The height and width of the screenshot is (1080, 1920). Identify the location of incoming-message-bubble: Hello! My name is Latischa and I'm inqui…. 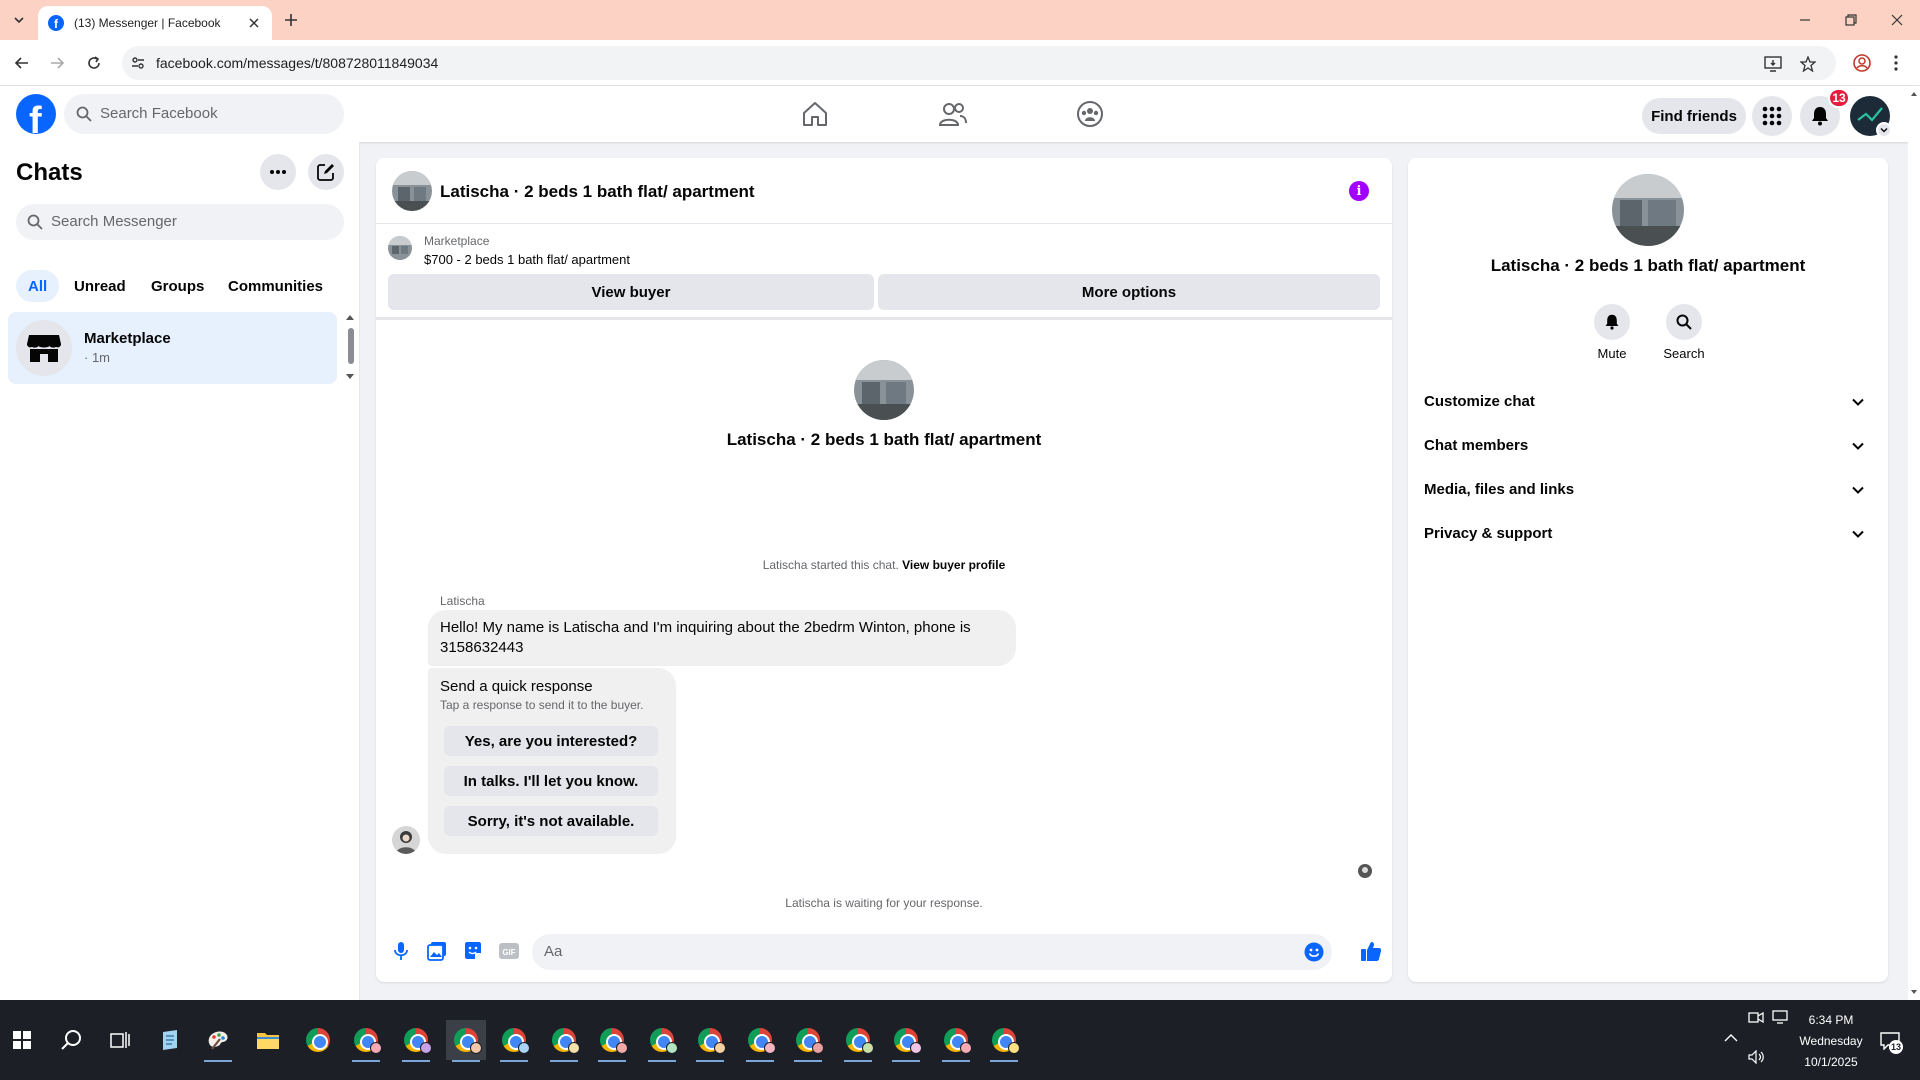
(722, 638).